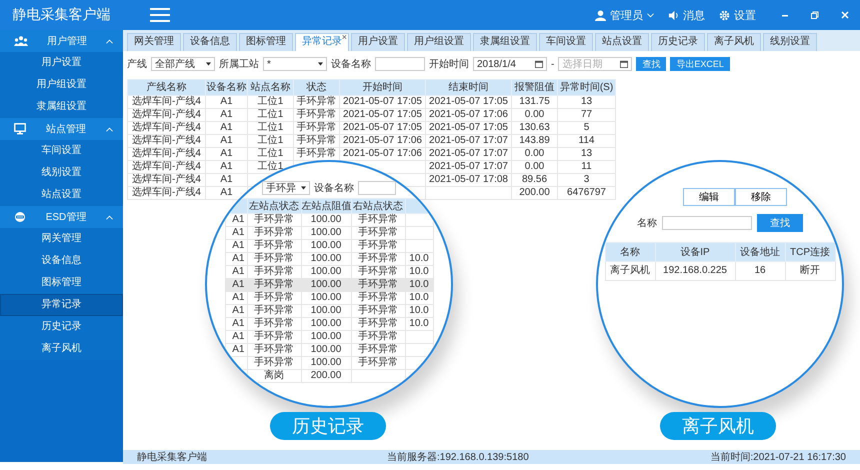  I want to click on app-title: 静电采集客户端, so click(62, 15).